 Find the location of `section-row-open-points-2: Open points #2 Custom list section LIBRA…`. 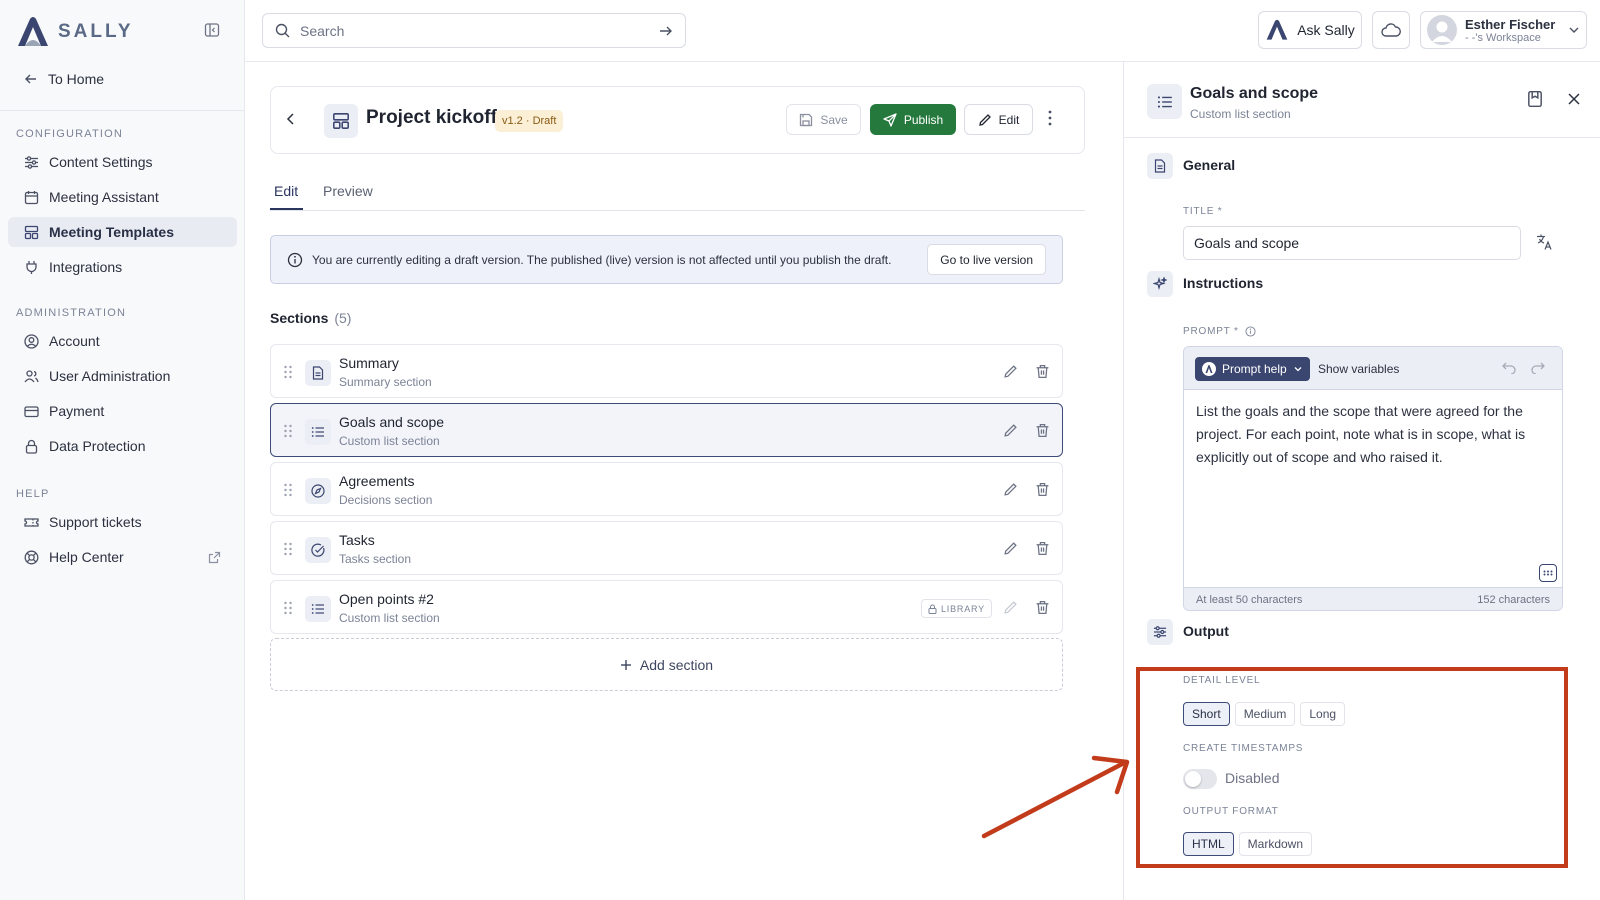

section-row-open-points-2: Open points #2 Custom list section LIBRA… is located at coordinates (666, 607).